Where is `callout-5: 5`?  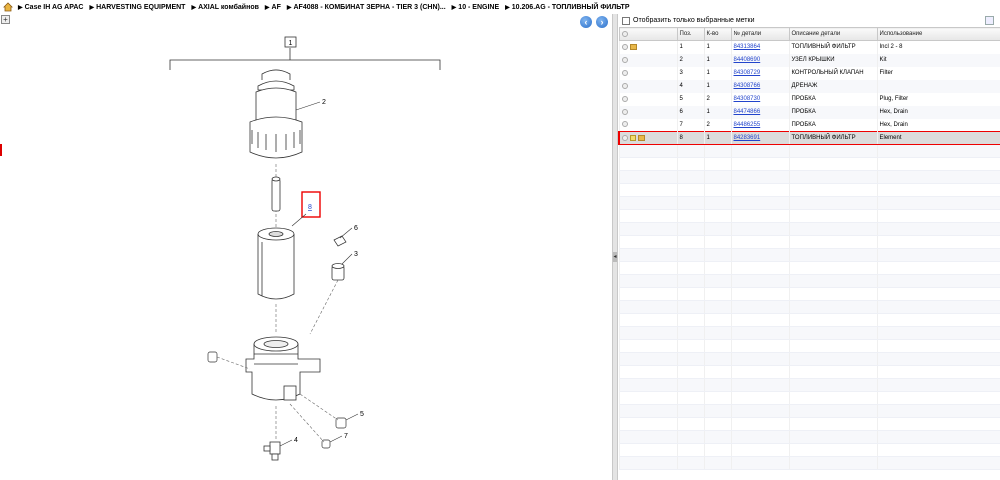 callout-5: 5 is located at coordinates (362, 414).